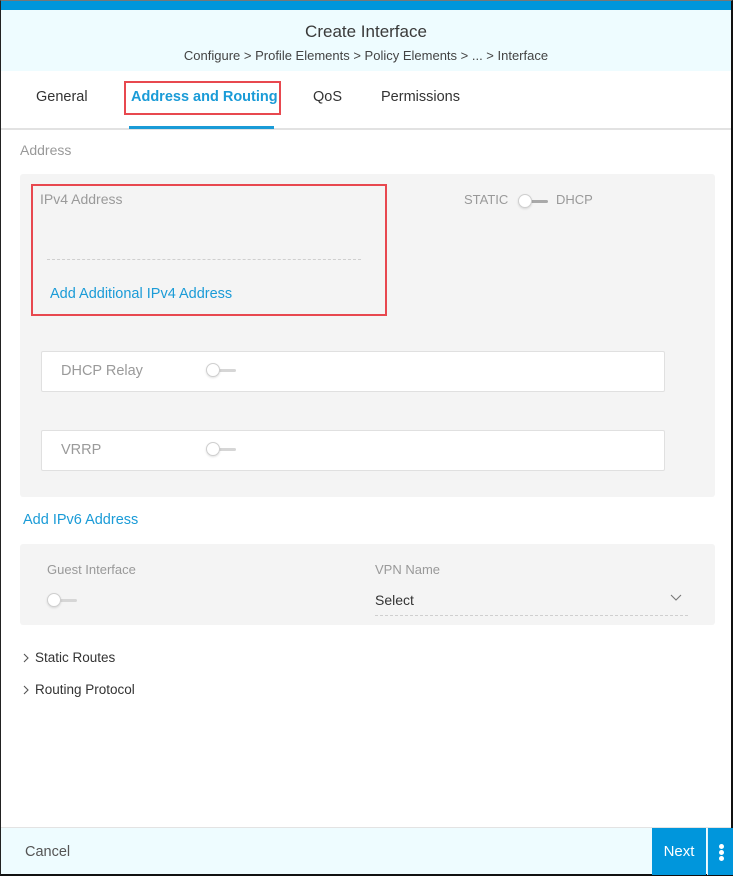 This screenshot has width=733, height=876. What do you see at coordinates (85, 689) in the screenshot?
I see `routing-protocol-label: Routing Protocol` at bounding box center [85, 689].